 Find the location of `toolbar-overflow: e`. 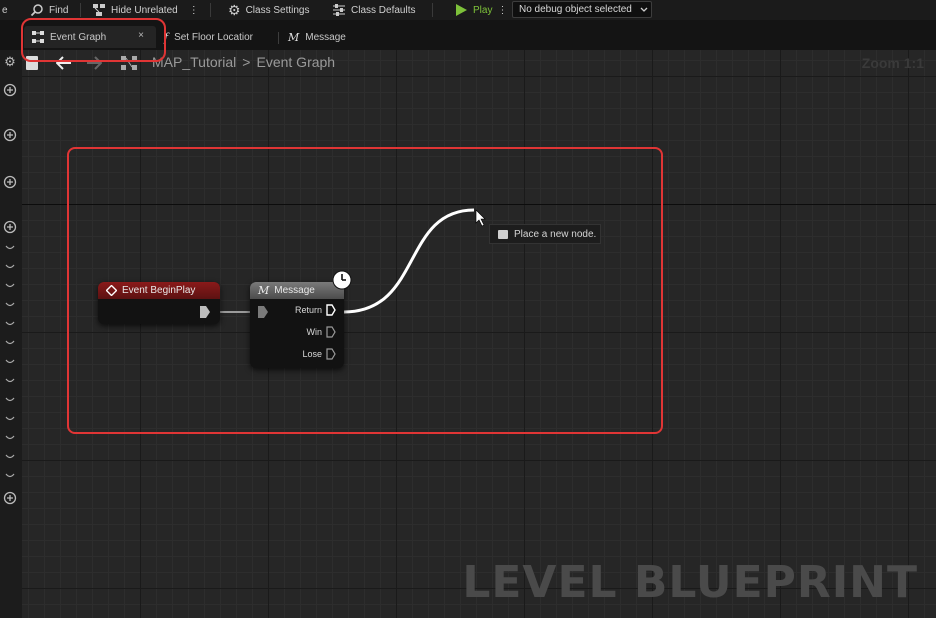

toolbar-overflow: e is located at coordinates (5, 10).